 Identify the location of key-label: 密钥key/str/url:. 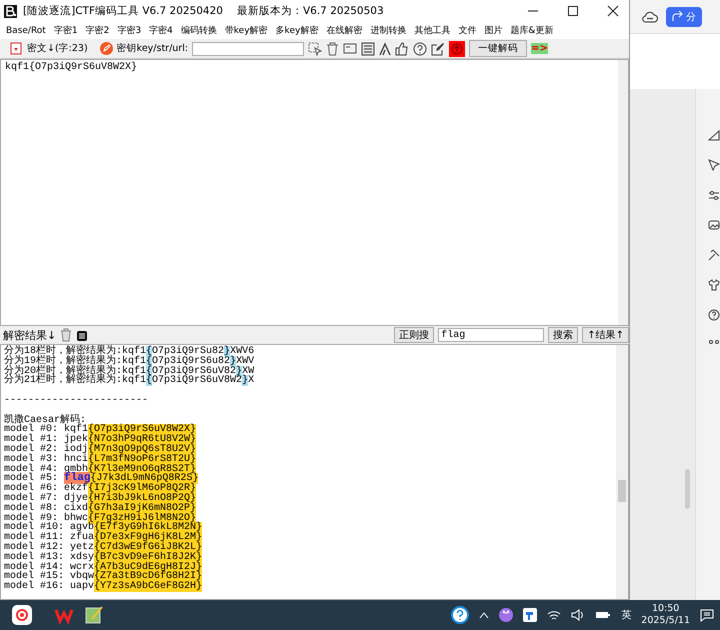
(152, 48).